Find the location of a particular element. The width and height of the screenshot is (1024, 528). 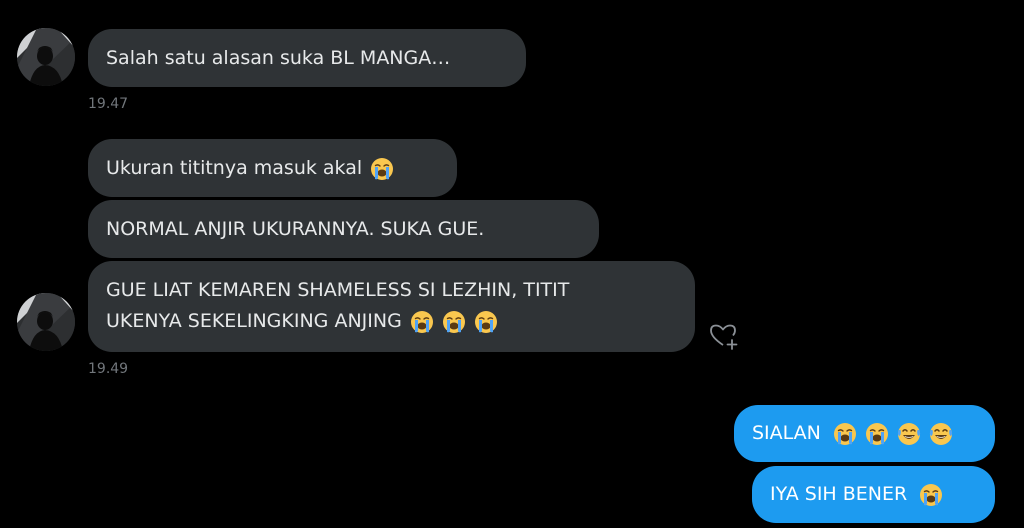

message-text: IYA SIH BENER is located at coordinates (839, 494).